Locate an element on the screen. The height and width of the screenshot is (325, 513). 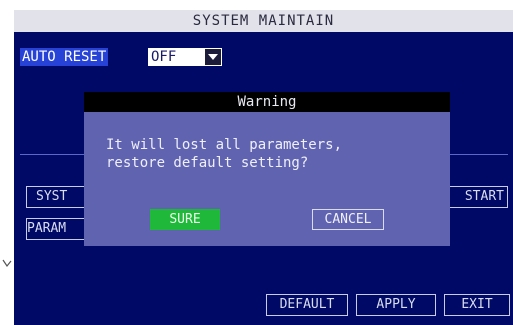
window-title: SYSTEM MAINTAIN is located at coordinates (263, 21).